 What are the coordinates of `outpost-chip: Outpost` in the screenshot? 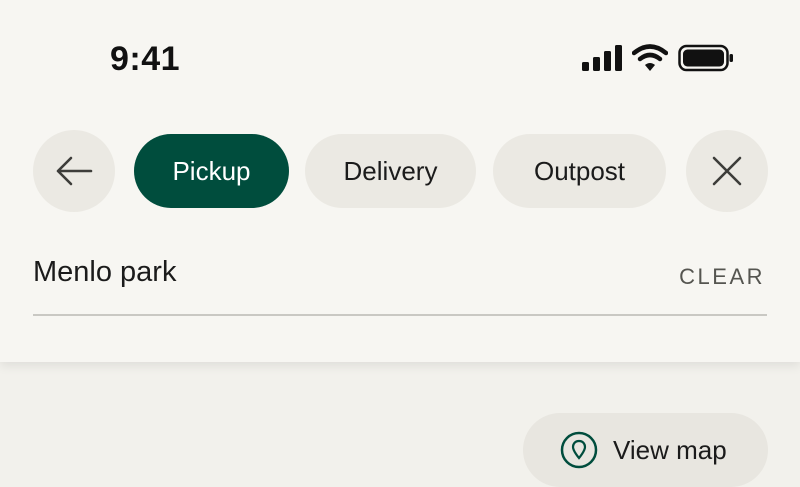 It's located at (579, 171).